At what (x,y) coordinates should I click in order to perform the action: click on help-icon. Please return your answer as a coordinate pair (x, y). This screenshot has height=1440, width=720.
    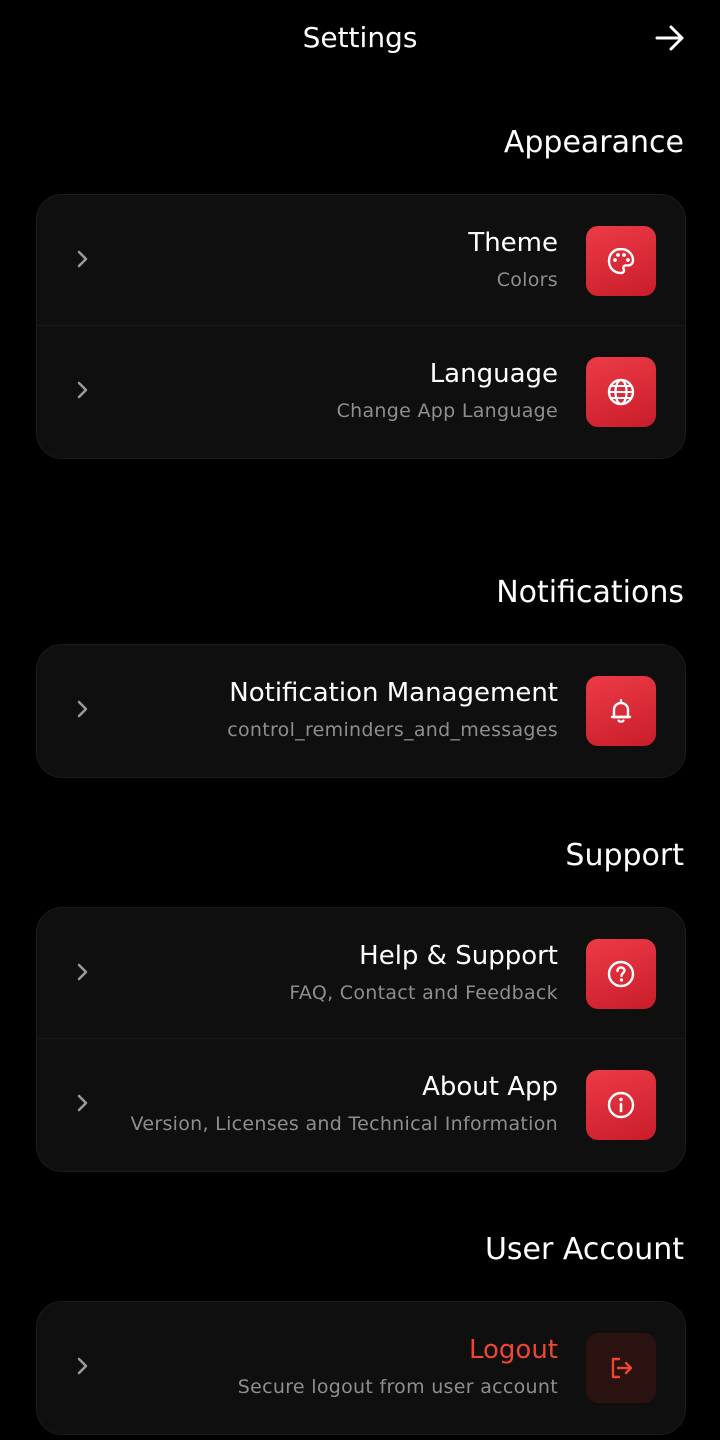
    Looking at the image, I should click on (621, 974).